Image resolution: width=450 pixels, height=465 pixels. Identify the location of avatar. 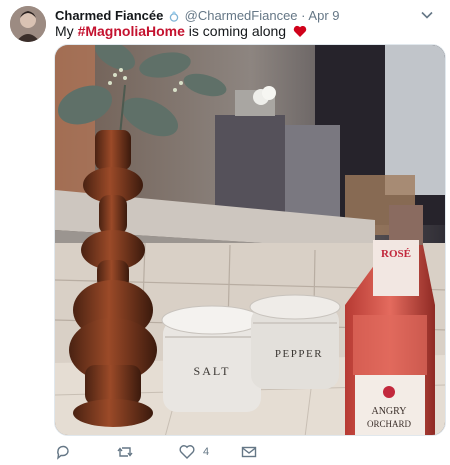
(28, 24).